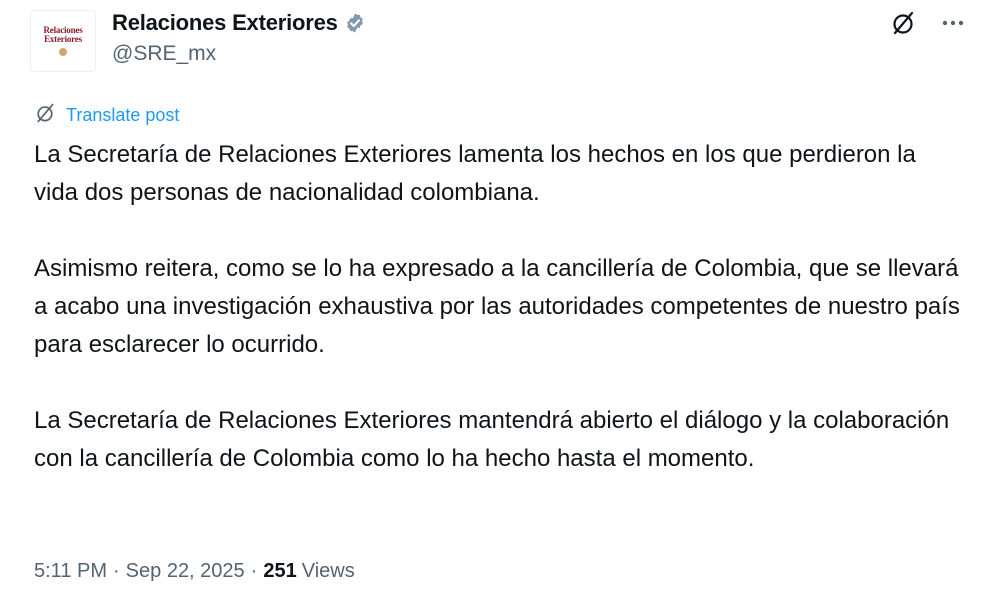 This screenshot has height=610, width=992. What do you see at coordinates (903, 23) in the screenshot?
I see `slashed-circle-icon` at bounding box center [903, 23].